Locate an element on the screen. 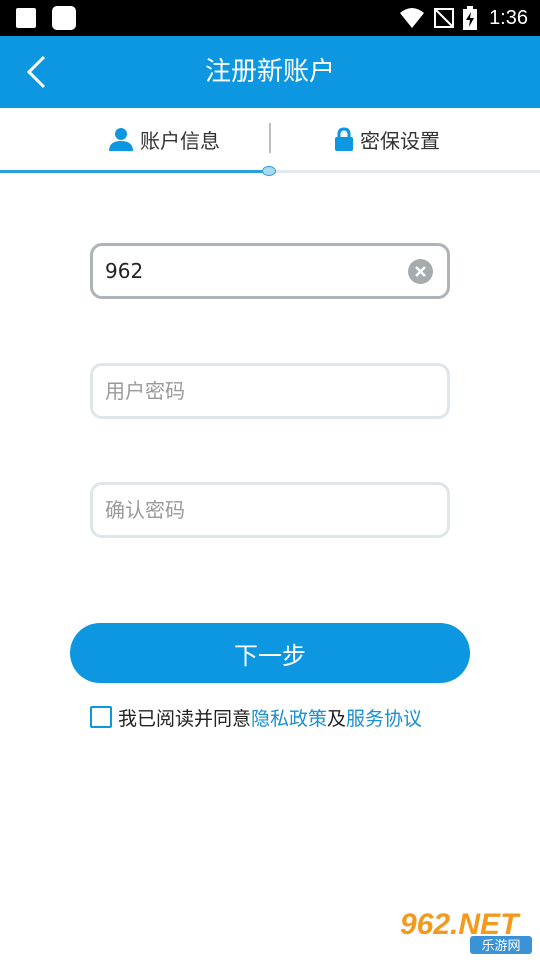 Image resolution: width=540 pixels, height=960 pixels. password-input is located at coordinates (255, 391).